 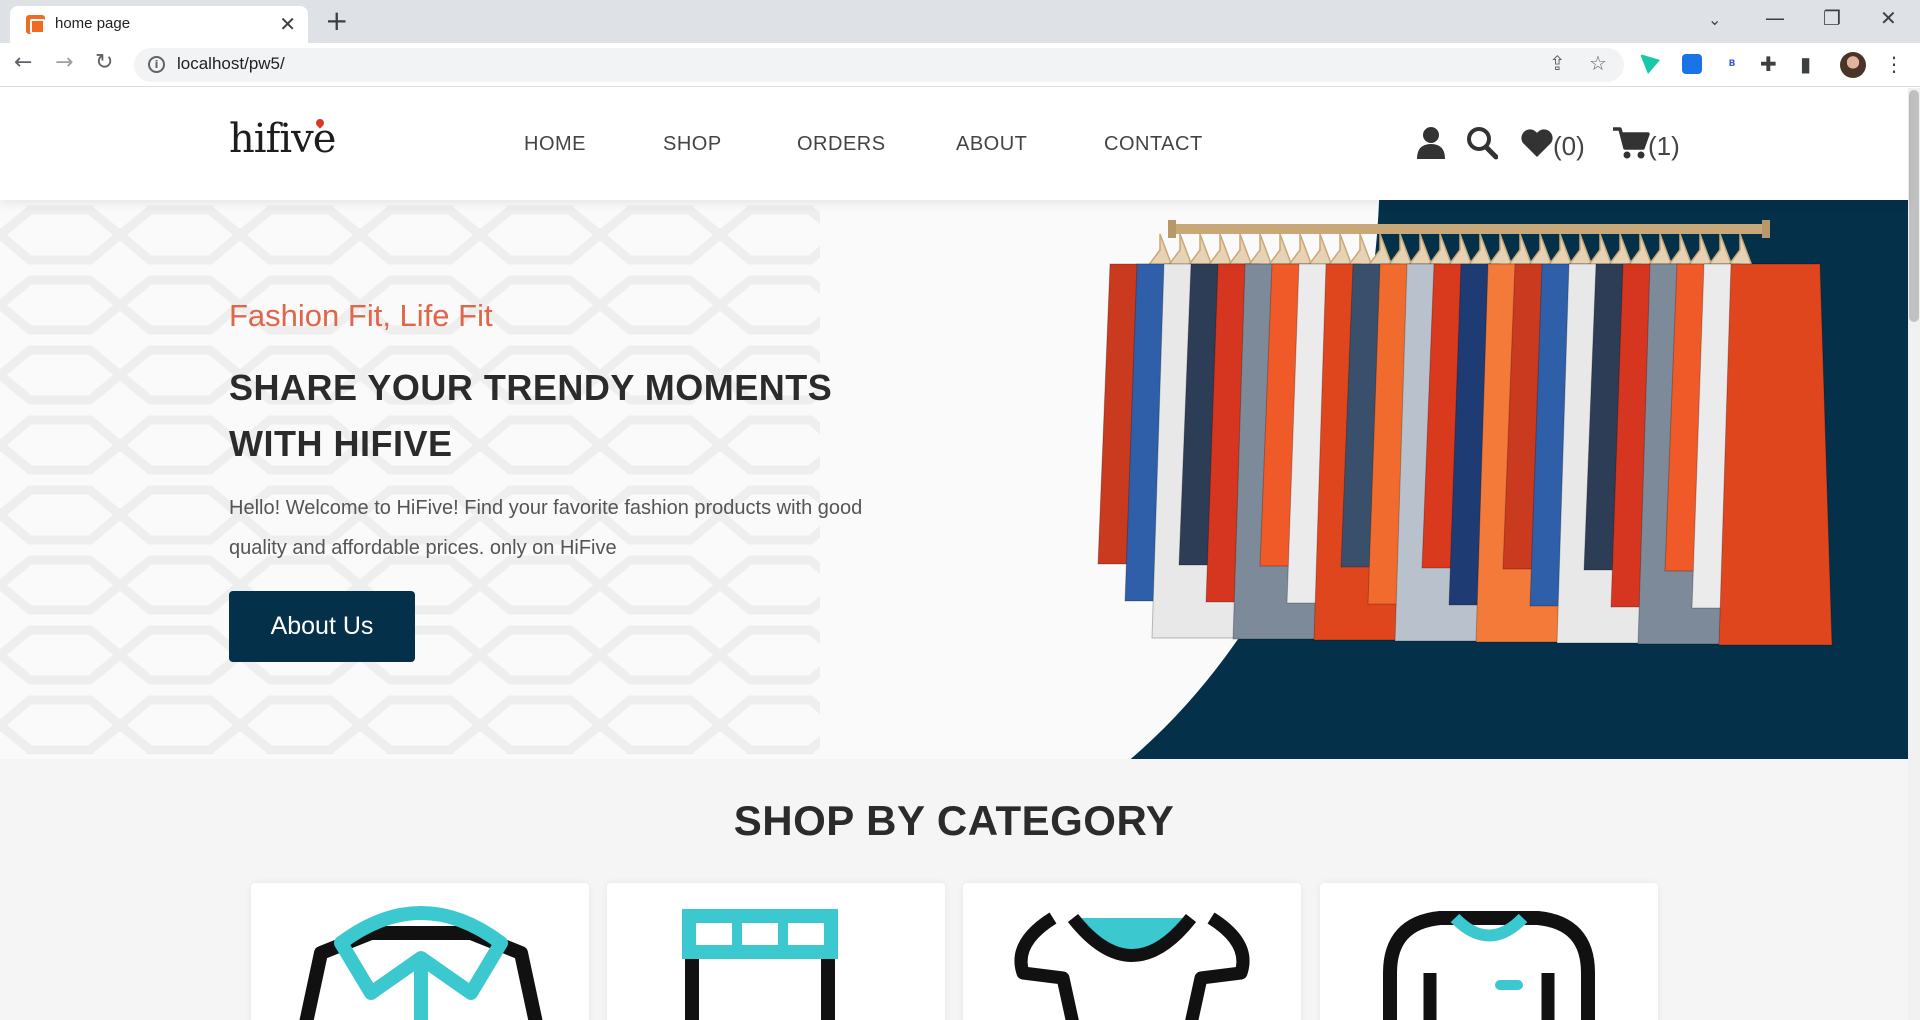 What do you see at coordinates (23, 62) in the screenshot?
I see `back-icon: ←` at bounding box center [23, 62].